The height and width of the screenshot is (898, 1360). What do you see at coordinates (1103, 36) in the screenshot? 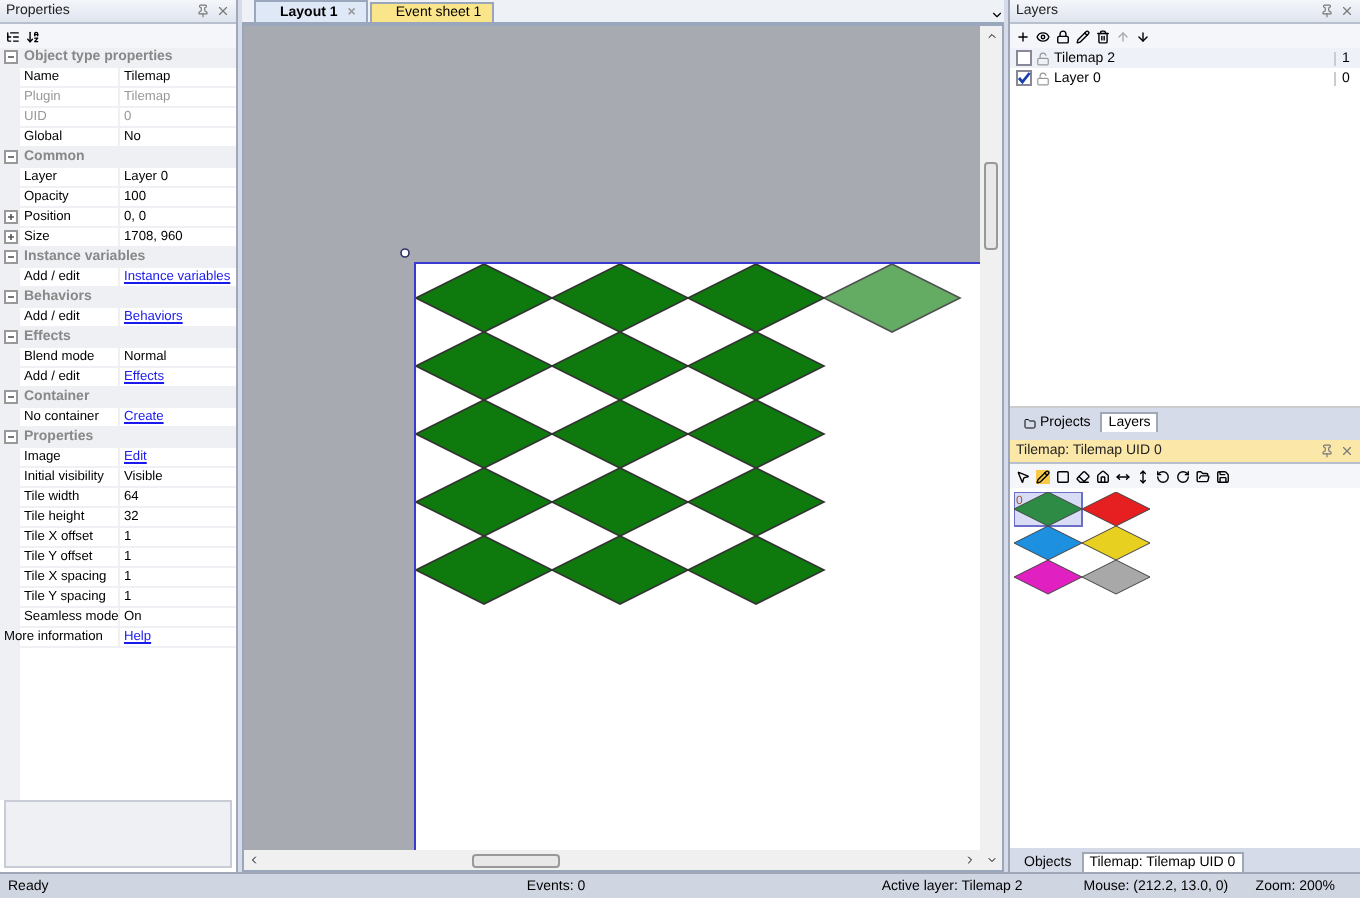
I see `trash-icon` at bounding box center [1103, 36].